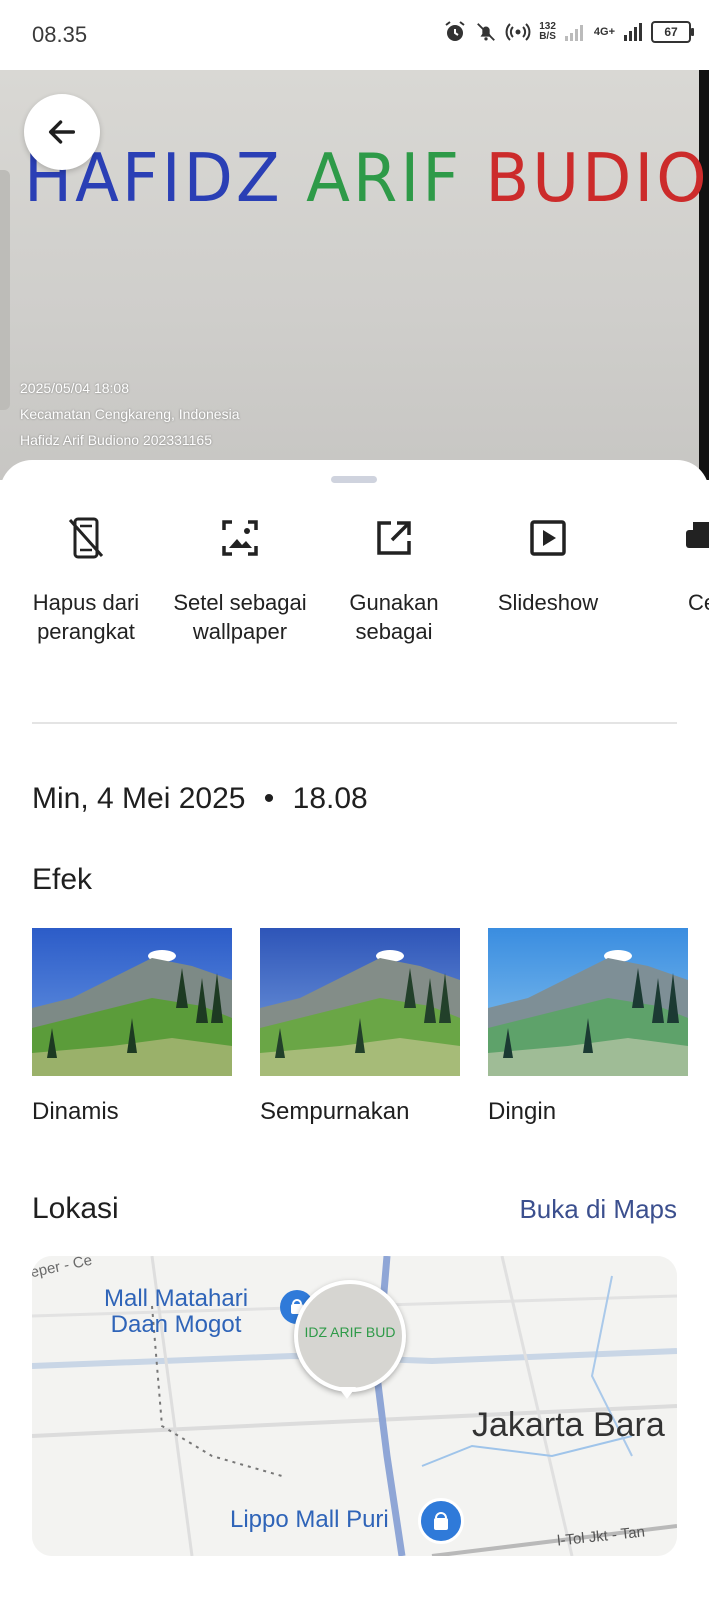 The width and height of the screenshot is (709, 1600). Describe the element at coordinates (330, 798) in the screenshot. I see `photo-time: 18.08` at that location.